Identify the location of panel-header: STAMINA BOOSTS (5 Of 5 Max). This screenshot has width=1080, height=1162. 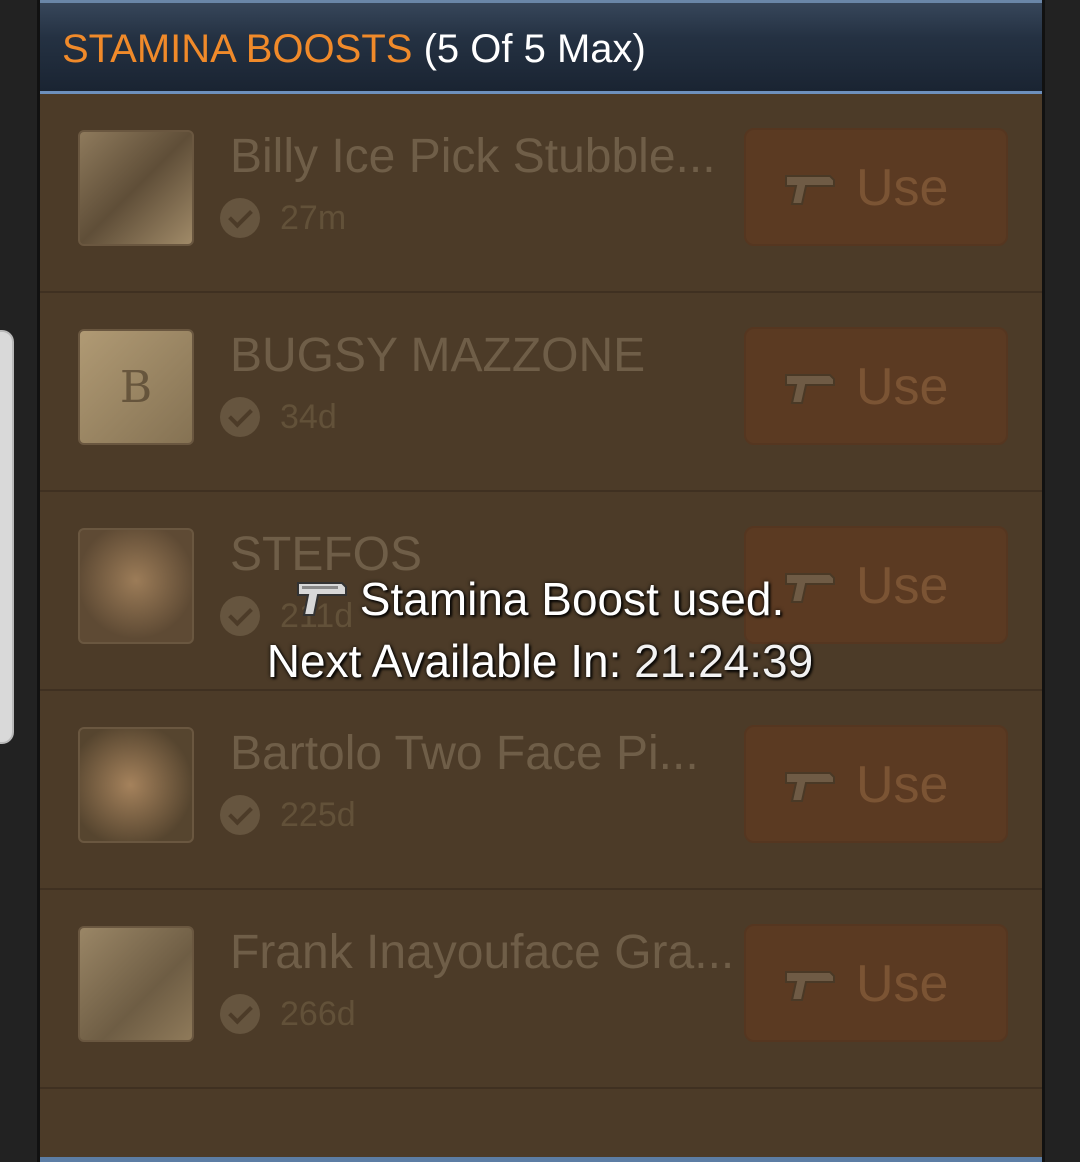
(541, 47).